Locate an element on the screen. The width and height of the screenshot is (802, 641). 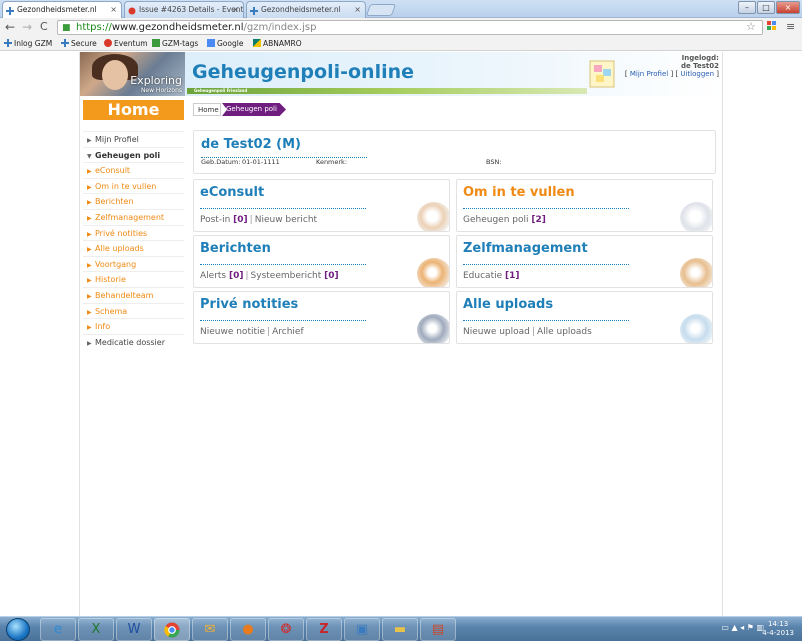
extension-icon is located at coordinates (771, 26).